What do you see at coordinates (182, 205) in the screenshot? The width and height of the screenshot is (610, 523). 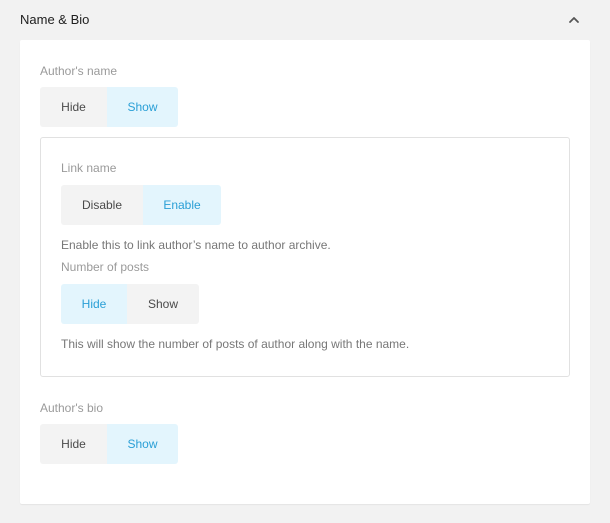 I see `link-name-enable-option: Enable` at bounding box center [182, 205].